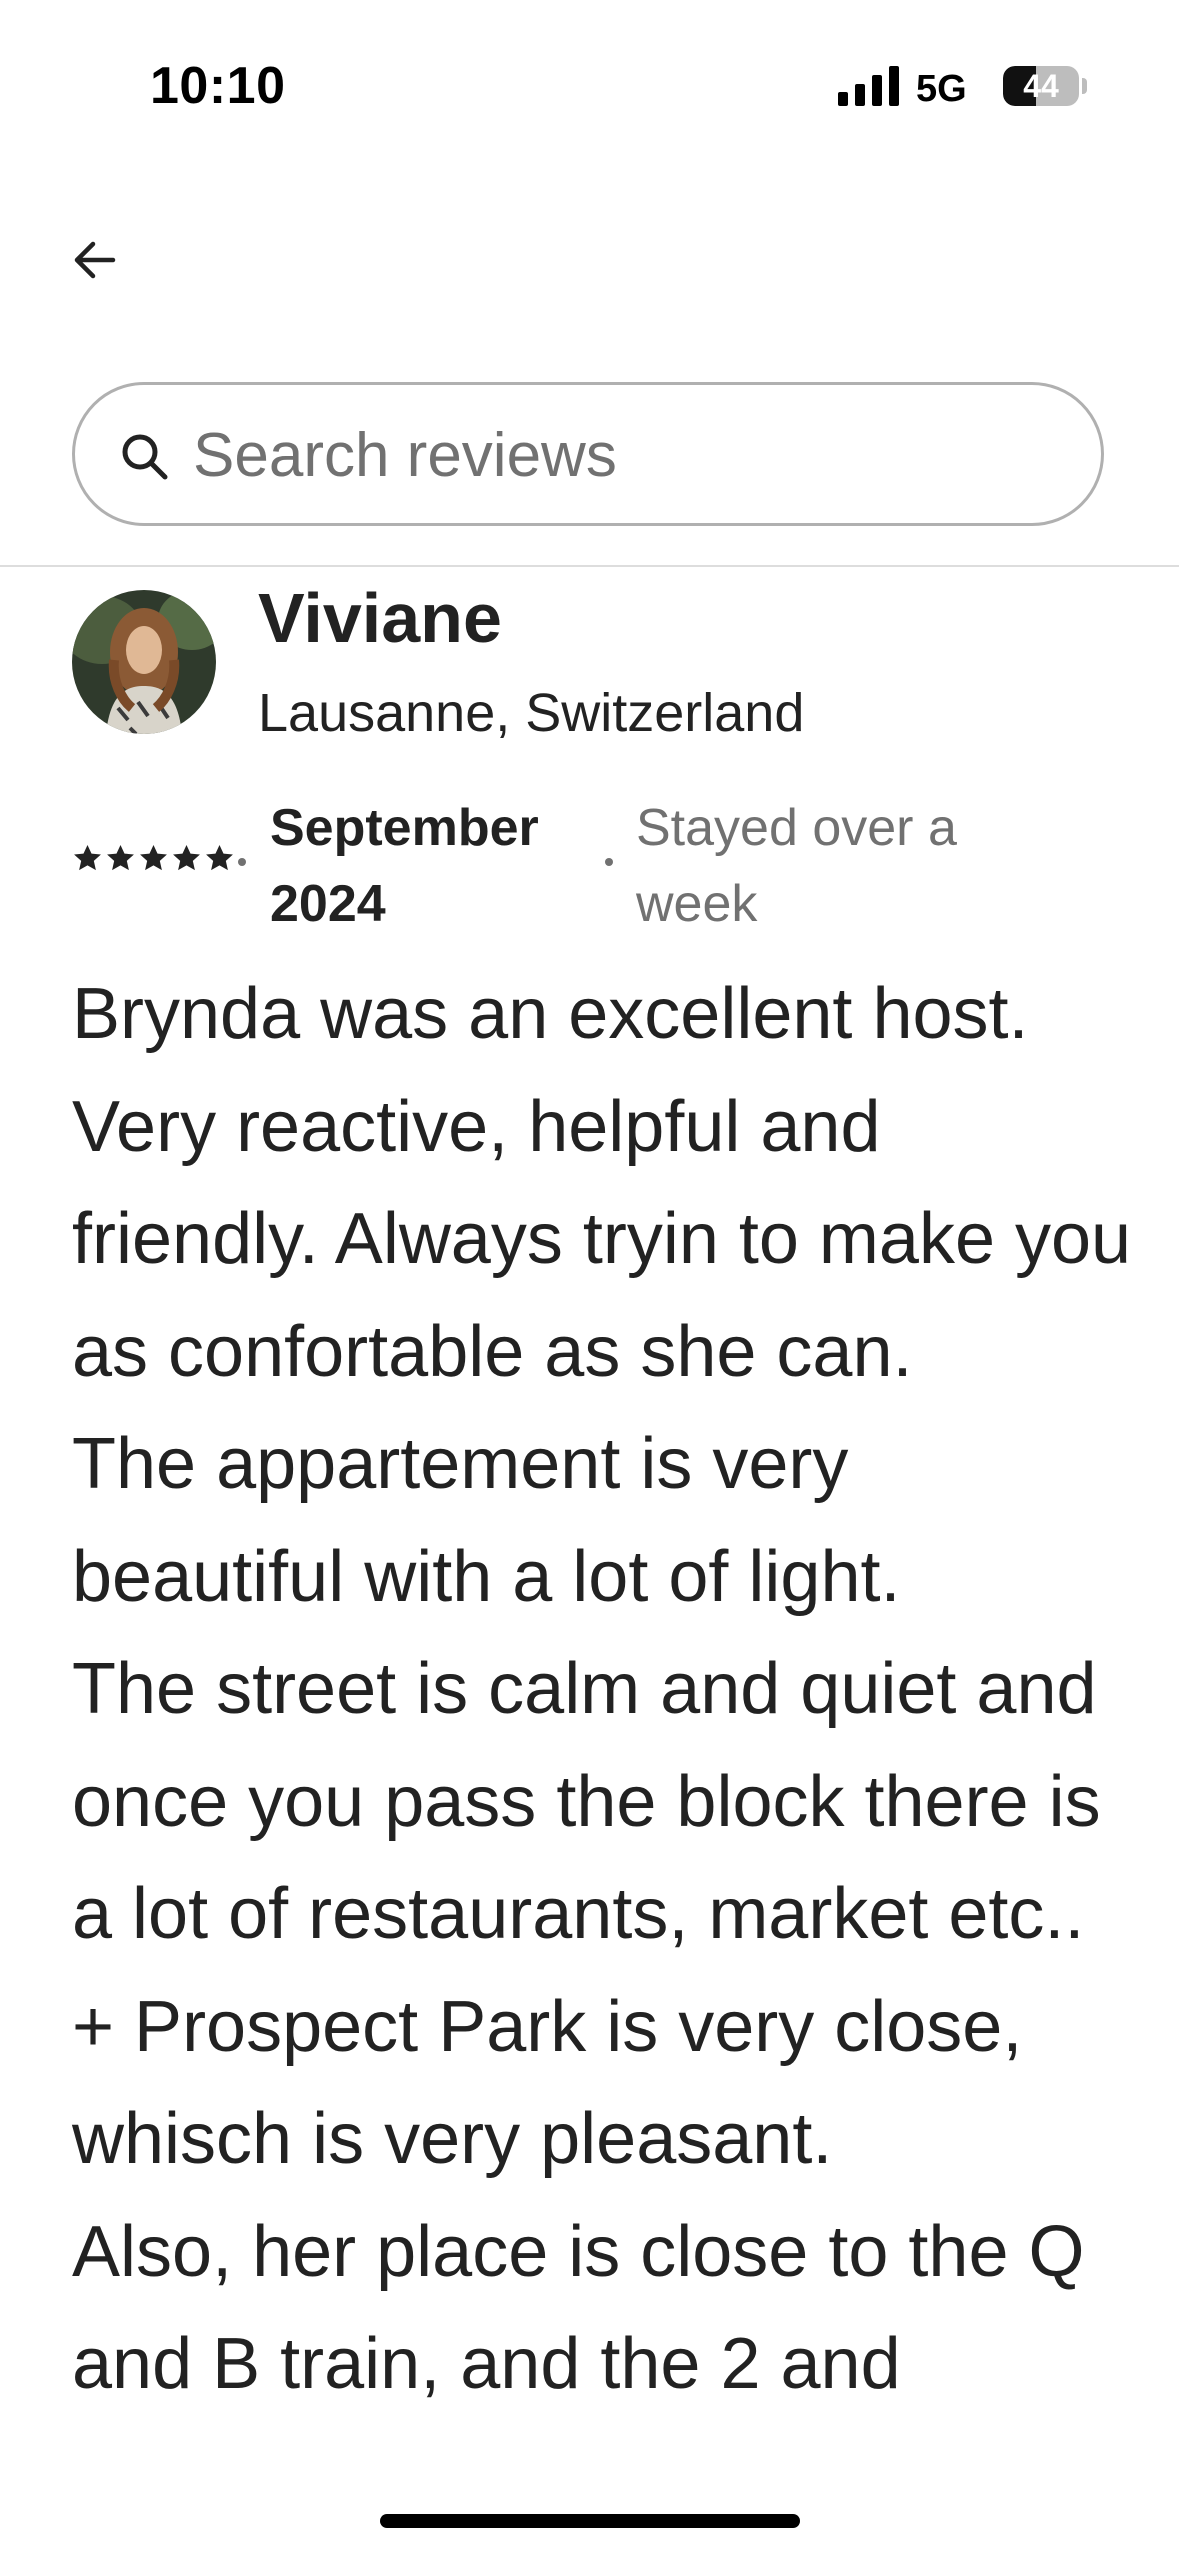 The image size is (1179, 2556). I want to click on battery-icon: 44, so click(1041, 86).